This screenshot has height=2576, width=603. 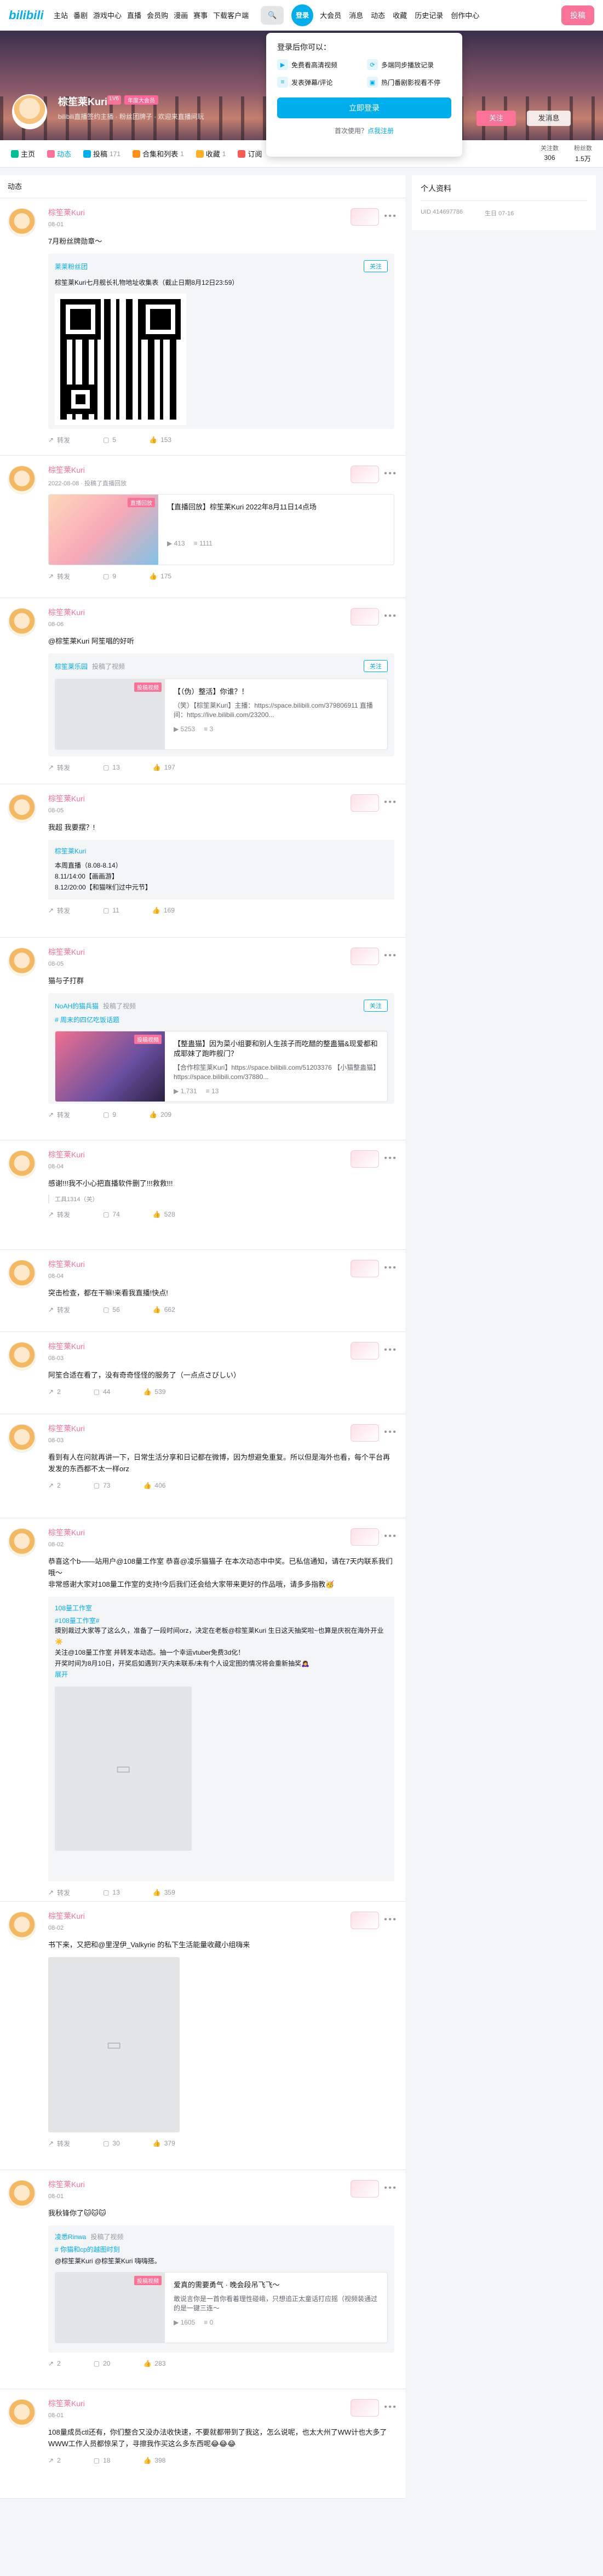 What do you see at coordinates (154, 2363) in the screenshot?
I see `like-button: 👍 283` at bounding box center [154, 2363].